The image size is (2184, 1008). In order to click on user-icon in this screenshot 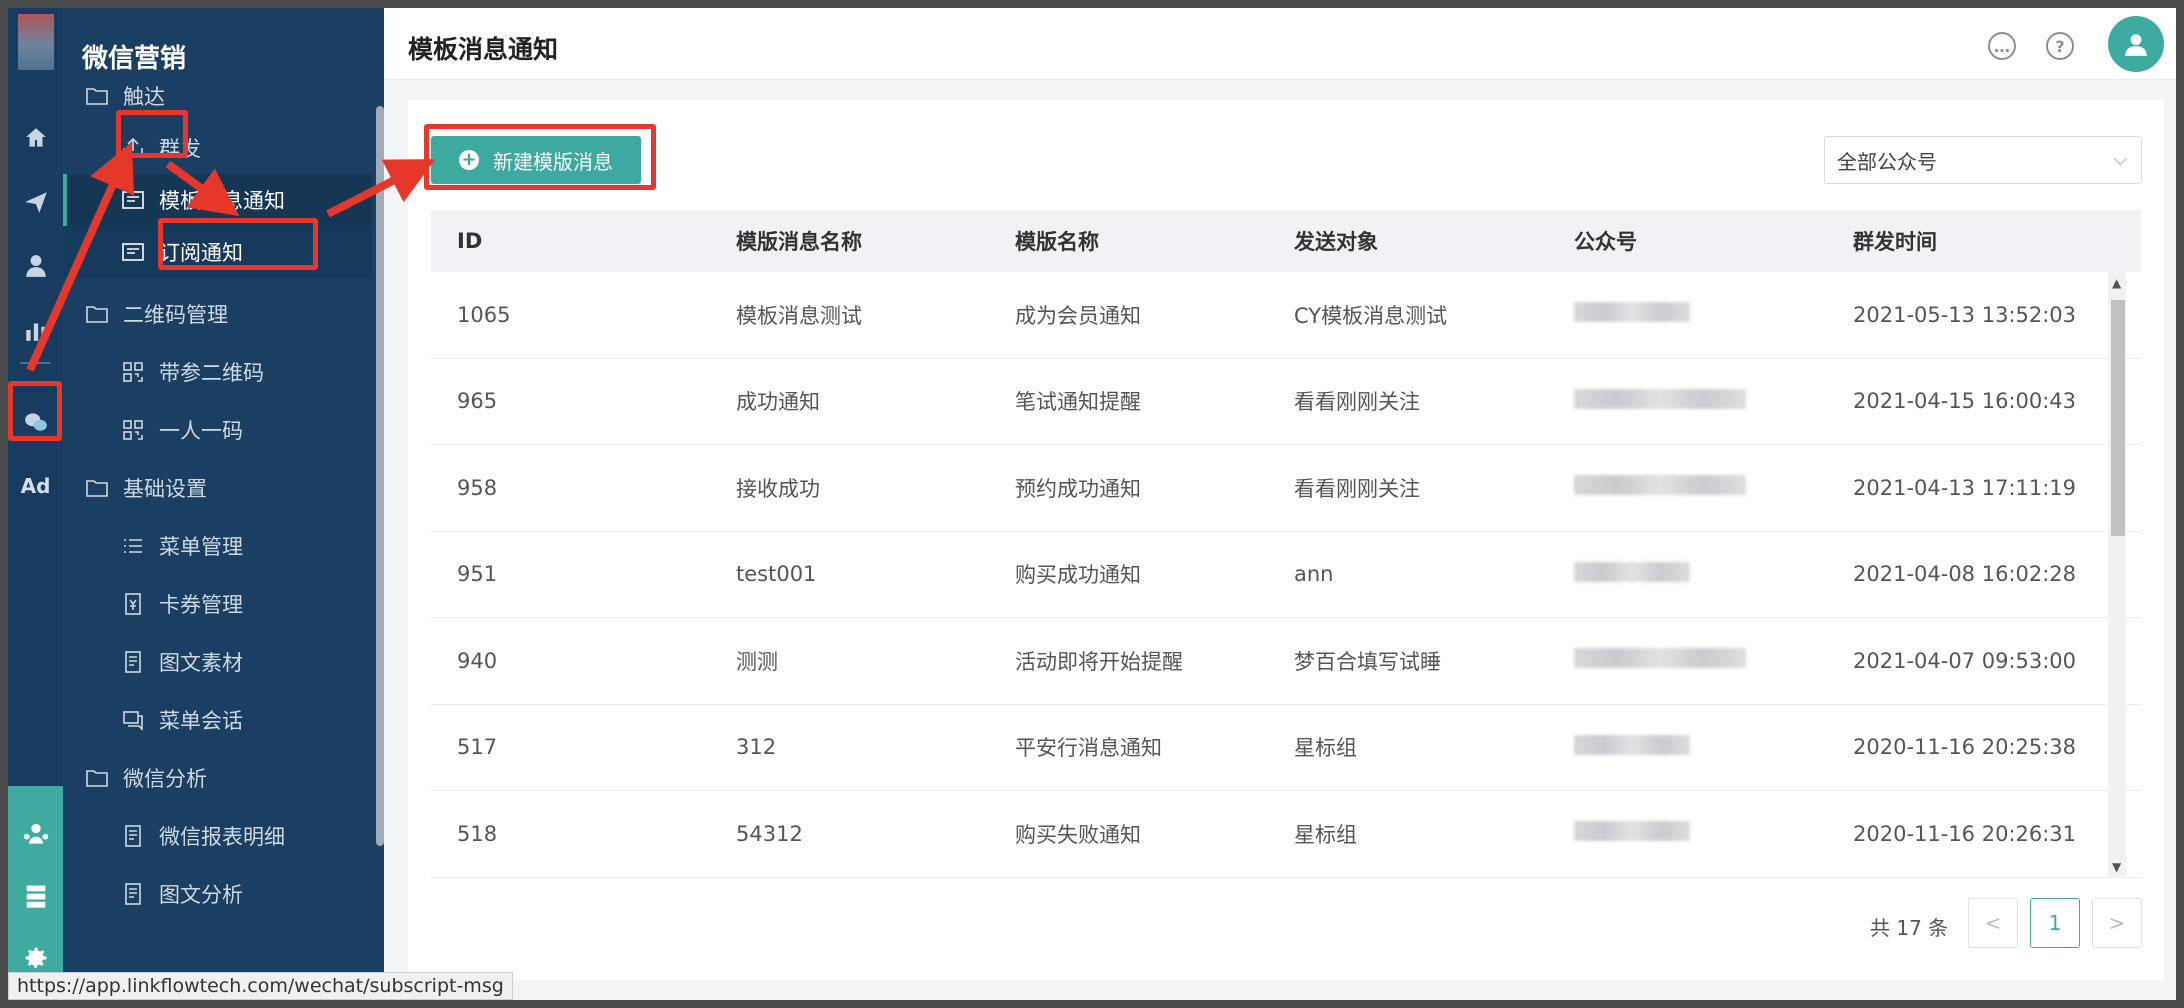, I will do `click(35, 266)`.